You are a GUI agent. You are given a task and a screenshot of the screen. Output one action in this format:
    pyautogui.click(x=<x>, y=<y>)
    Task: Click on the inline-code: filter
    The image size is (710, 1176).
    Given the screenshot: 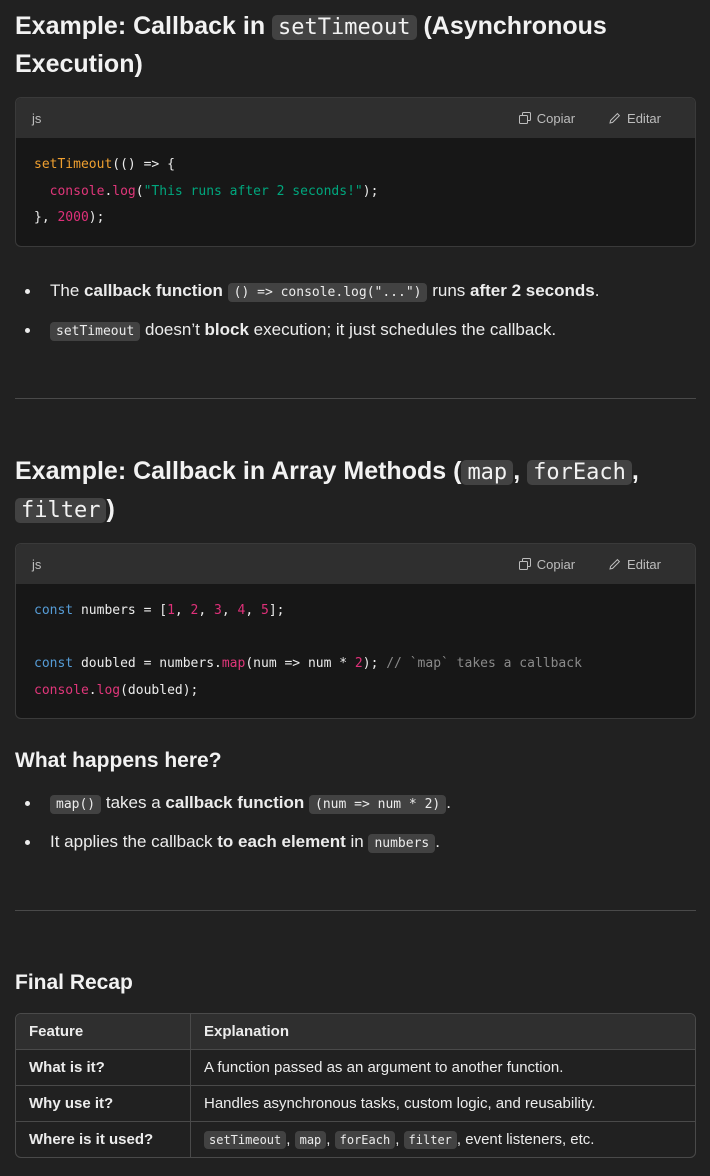 What is the action you would take?
    pyautogui.click(x=430, y=1140)
    